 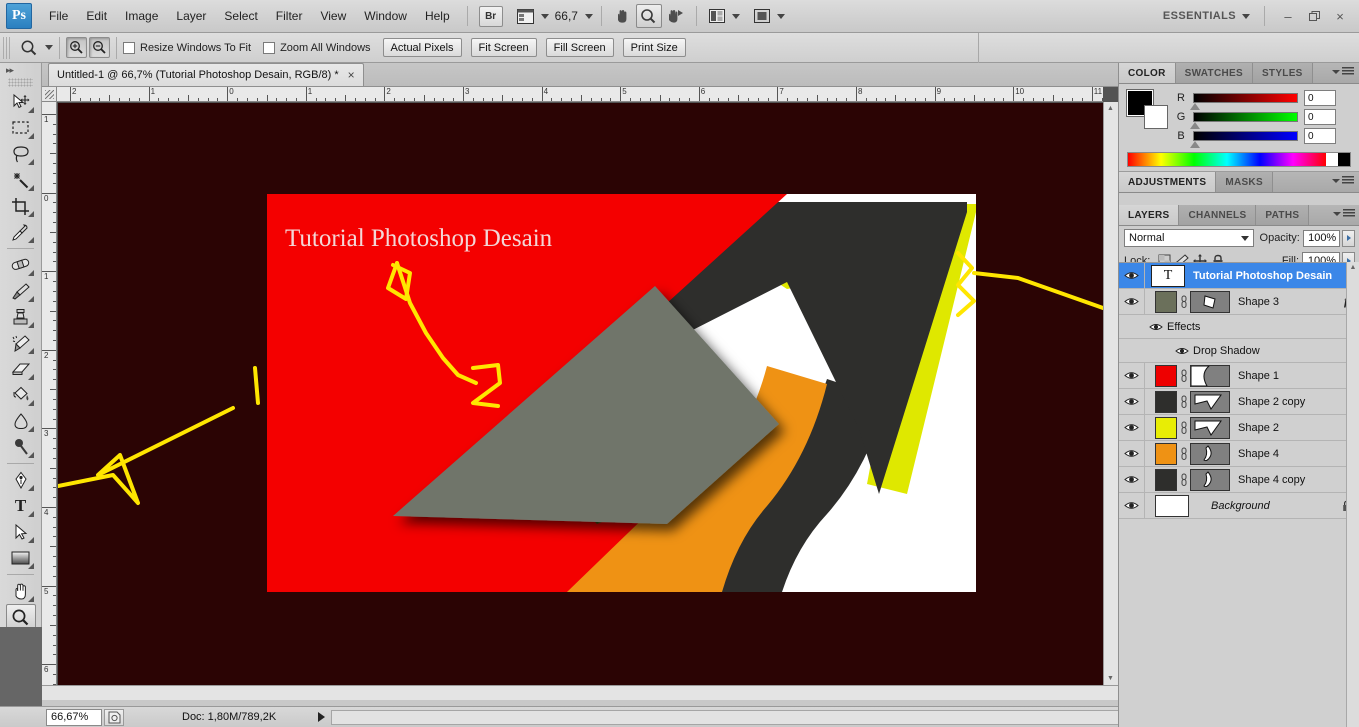 I want to click on ruler-corner, so click(x=49, y=94).